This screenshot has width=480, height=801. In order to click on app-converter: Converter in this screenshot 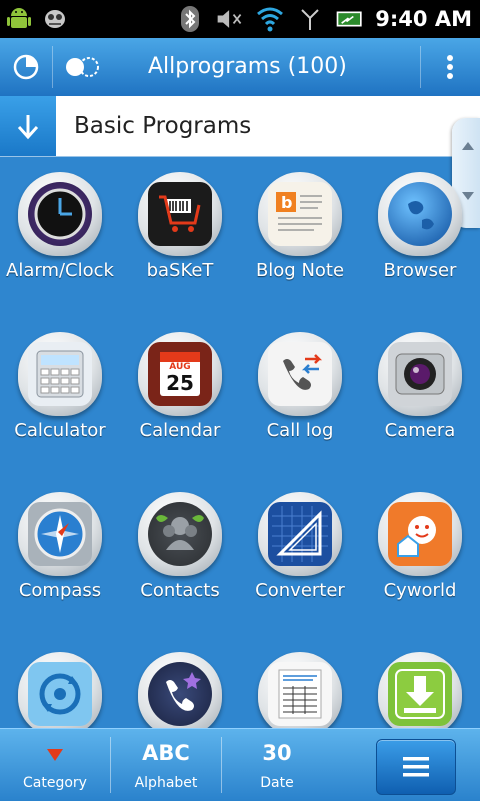, I will do `click(300, 556)`.